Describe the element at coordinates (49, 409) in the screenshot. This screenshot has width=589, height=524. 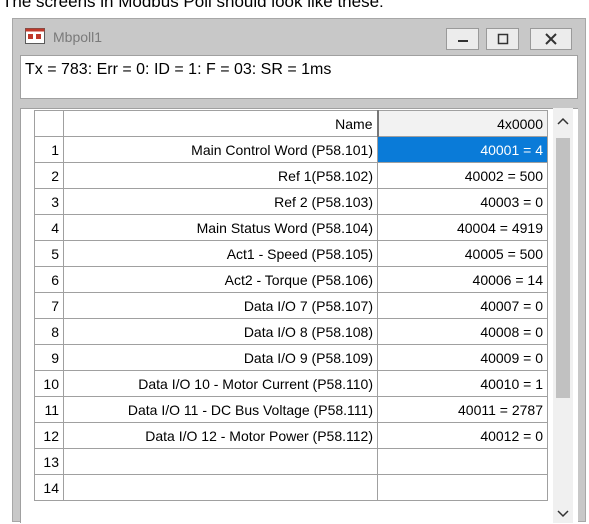
I see `row-number: 11` at that location.